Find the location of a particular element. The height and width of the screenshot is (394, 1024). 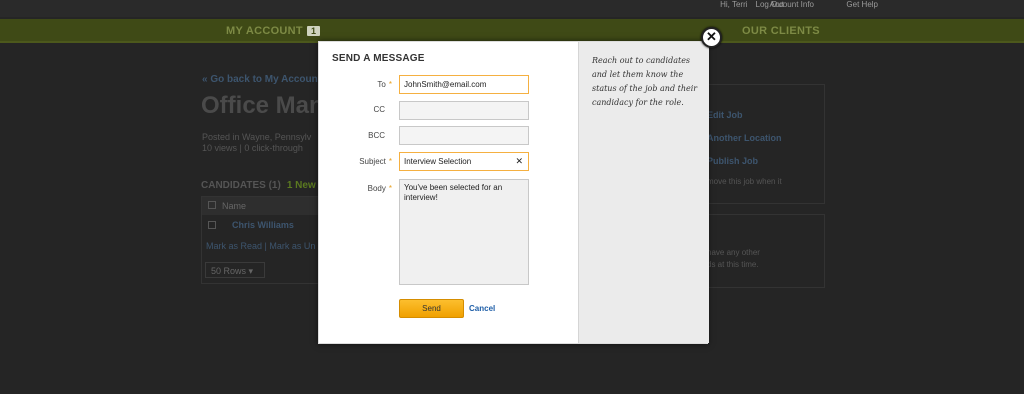

to-label: To * is located at coordinates (384, 84).